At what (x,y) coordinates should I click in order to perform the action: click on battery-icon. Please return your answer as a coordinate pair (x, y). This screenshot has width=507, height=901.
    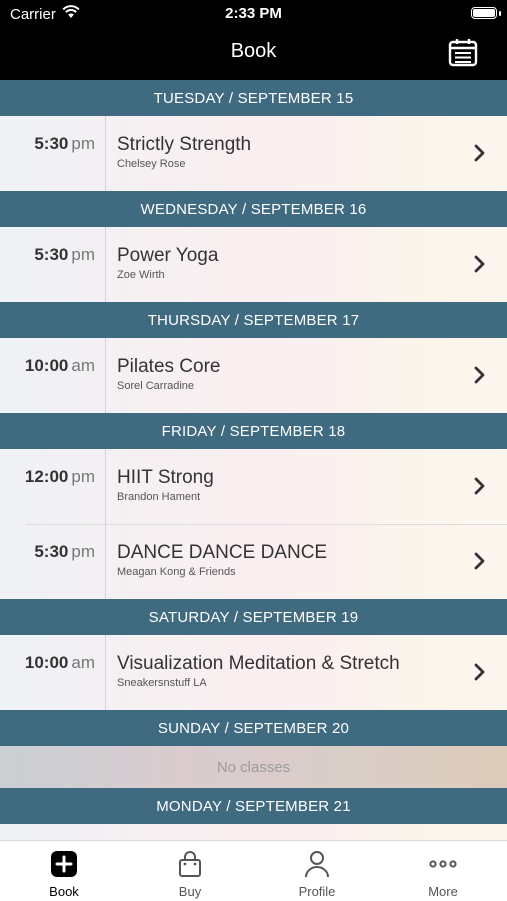
    Looking at the image, I should click on (484, 13).